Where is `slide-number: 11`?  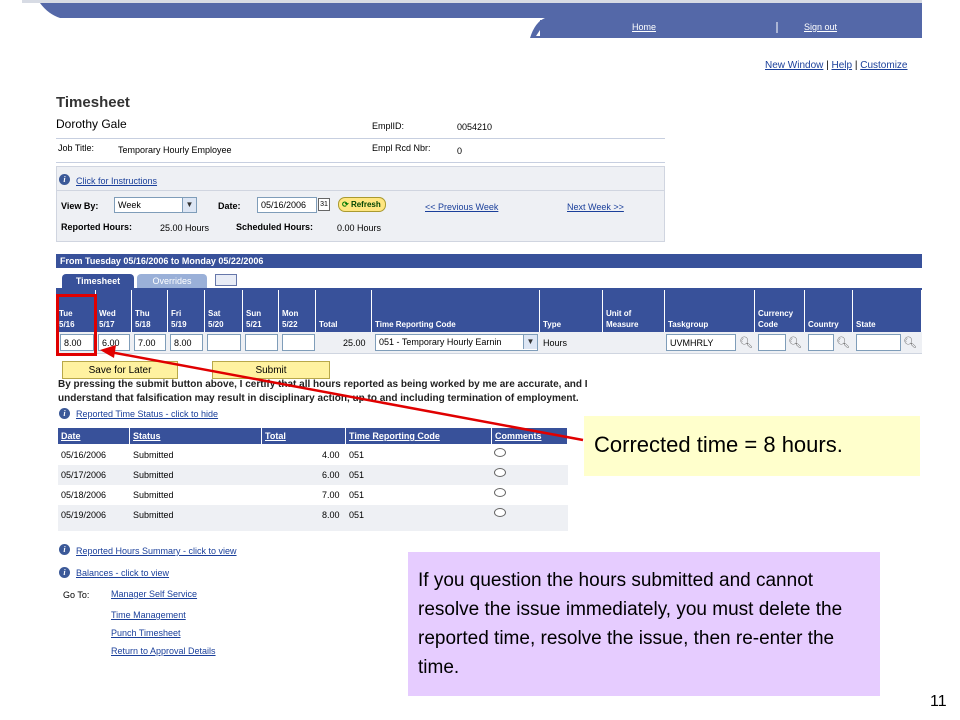 slide-number: 11 is located at coordinates (938, 701).